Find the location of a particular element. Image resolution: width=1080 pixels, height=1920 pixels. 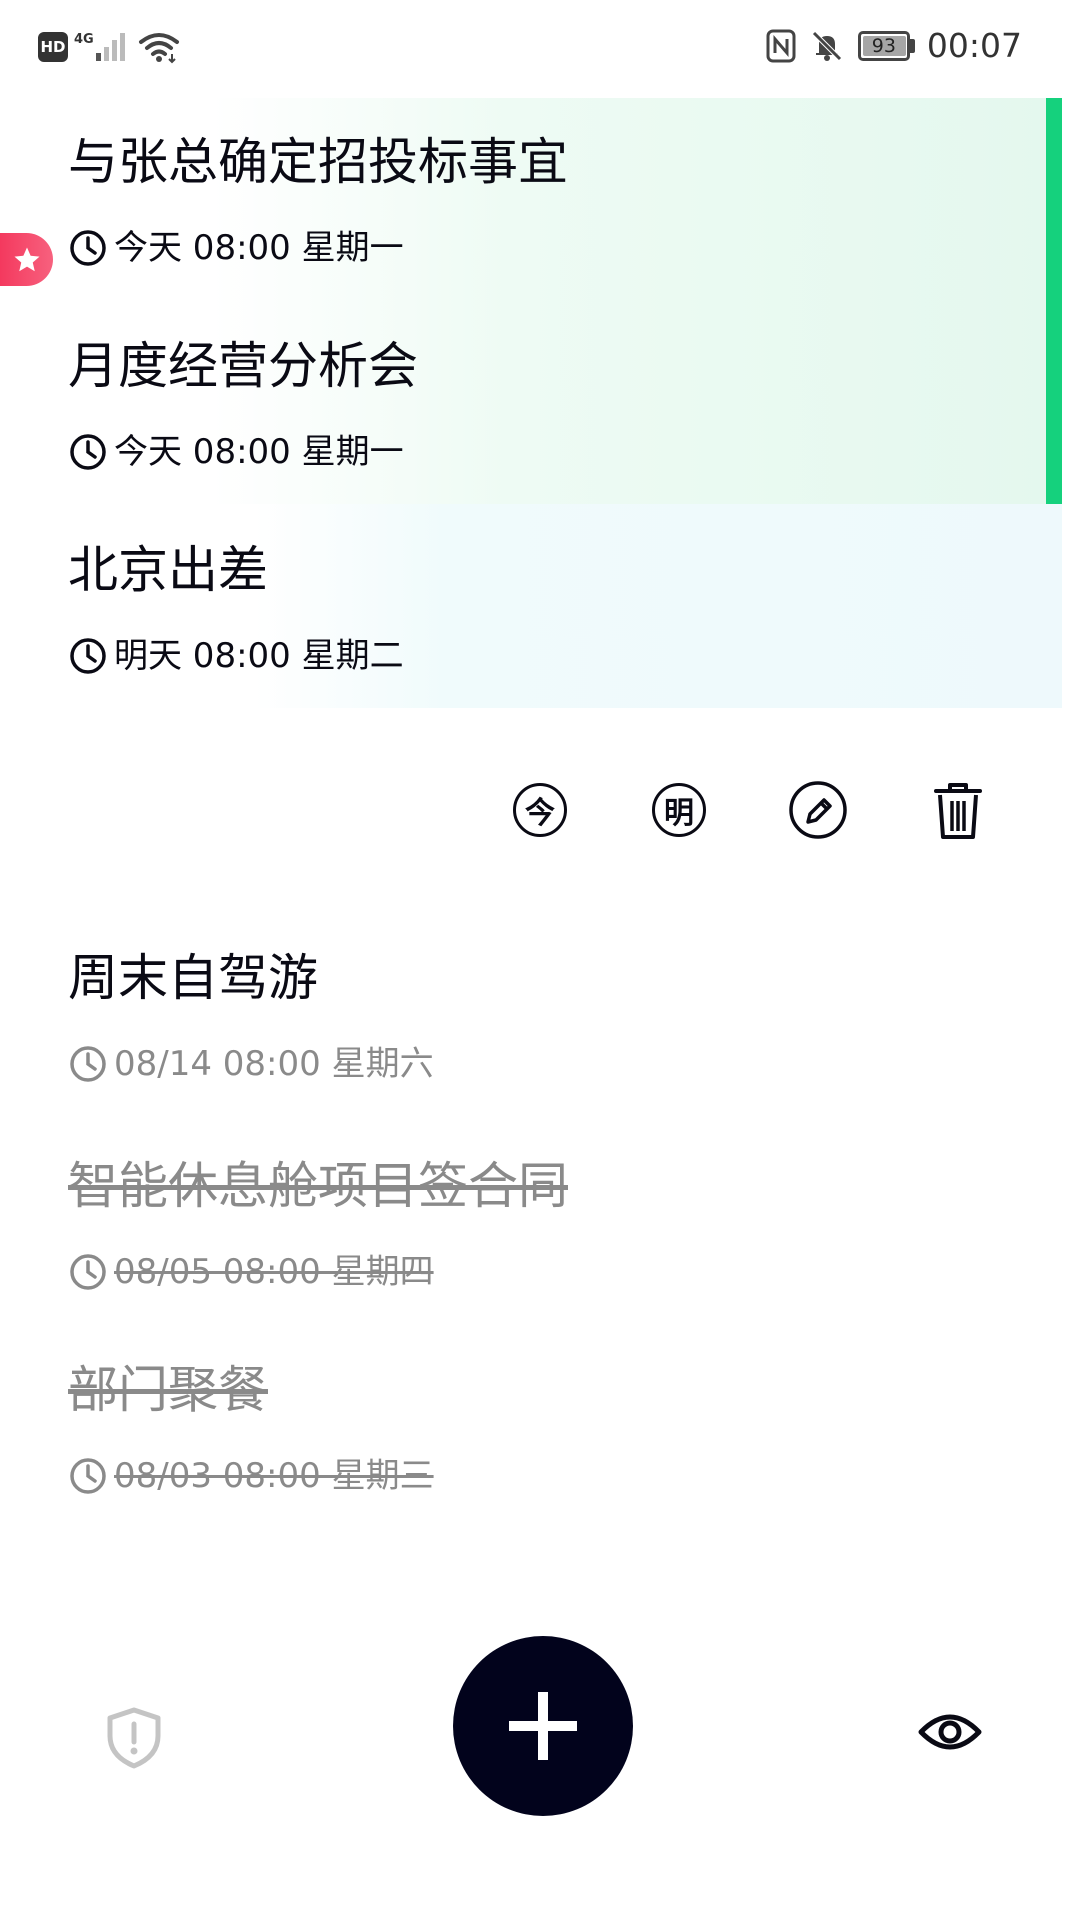

battery-level: 93 is located at coordinates (883, 45).